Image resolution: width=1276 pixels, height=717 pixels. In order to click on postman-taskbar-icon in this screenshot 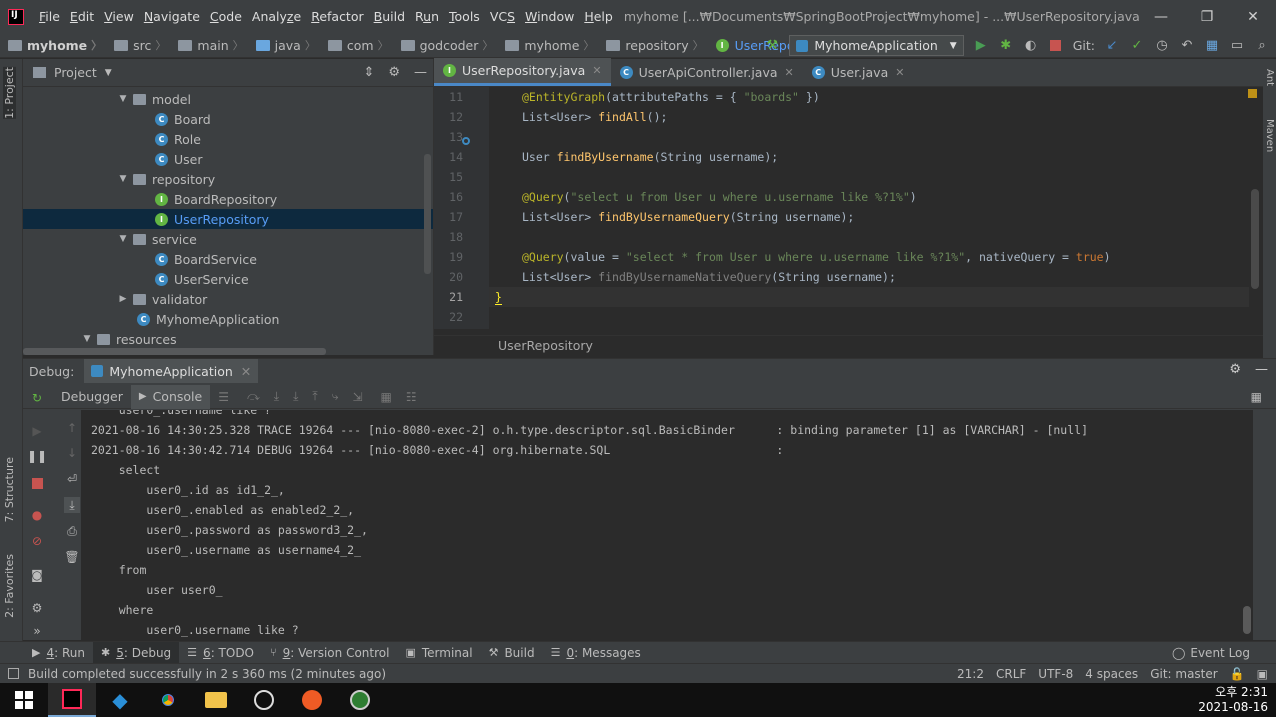, I will do `click(312, 700)`.